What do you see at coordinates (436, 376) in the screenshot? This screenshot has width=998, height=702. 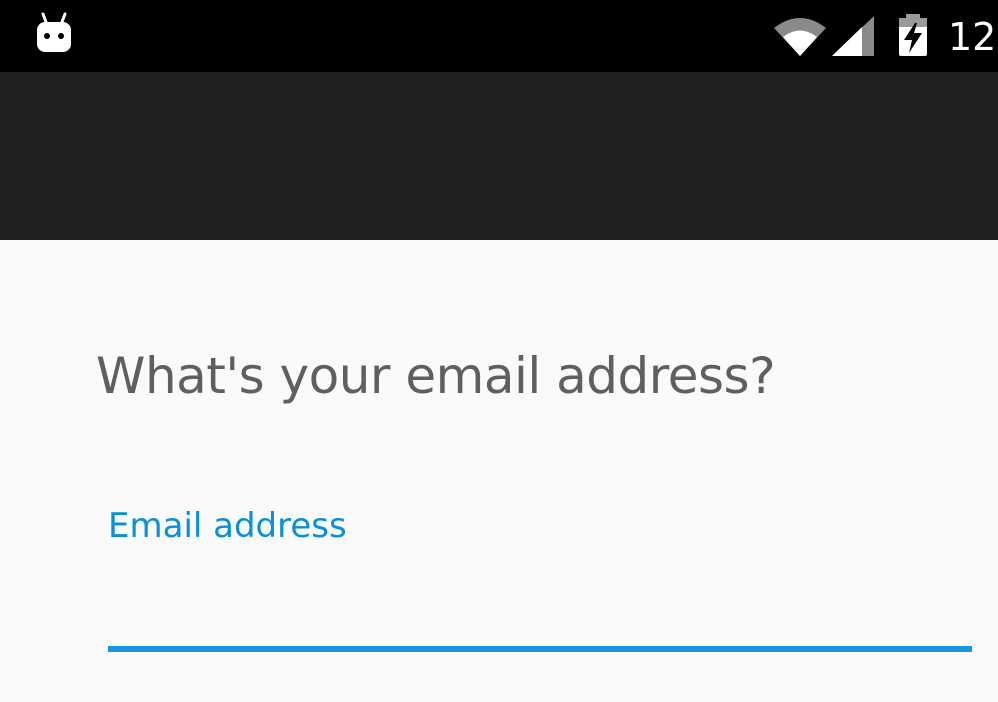 I see `page-title: What's your email address?` at bounding box center [436, 376].